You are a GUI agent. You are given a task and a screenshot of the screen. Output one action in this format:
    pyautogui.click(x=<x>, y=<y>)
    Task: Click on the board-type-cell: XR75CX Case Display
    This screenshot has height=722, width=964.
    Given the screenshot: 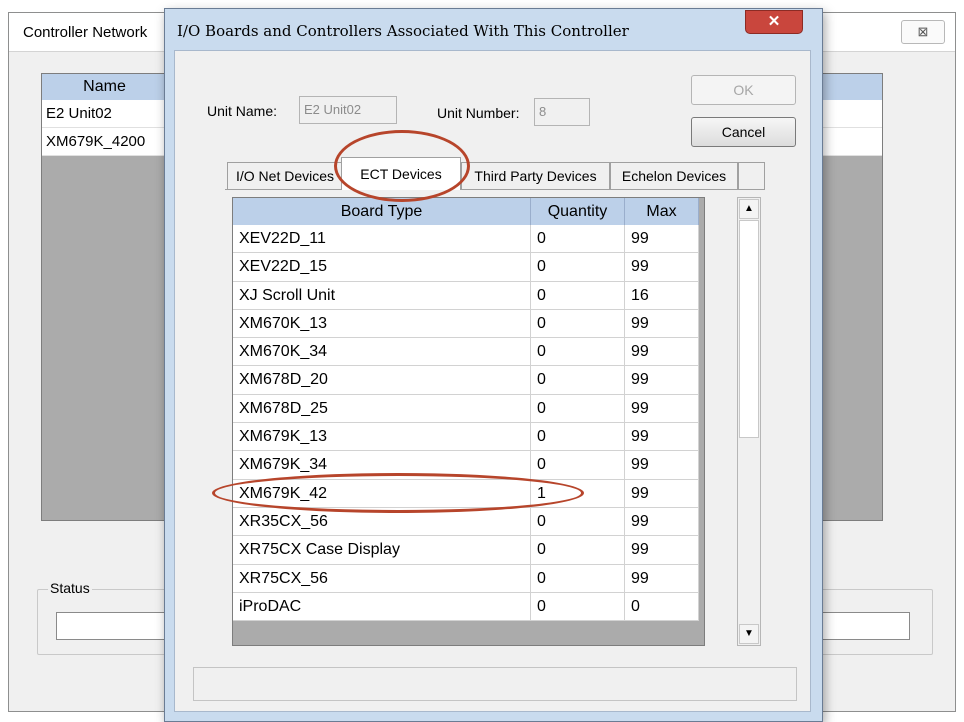 What is the action you would take?
    pyautogui.click(x=382, y=550)
    